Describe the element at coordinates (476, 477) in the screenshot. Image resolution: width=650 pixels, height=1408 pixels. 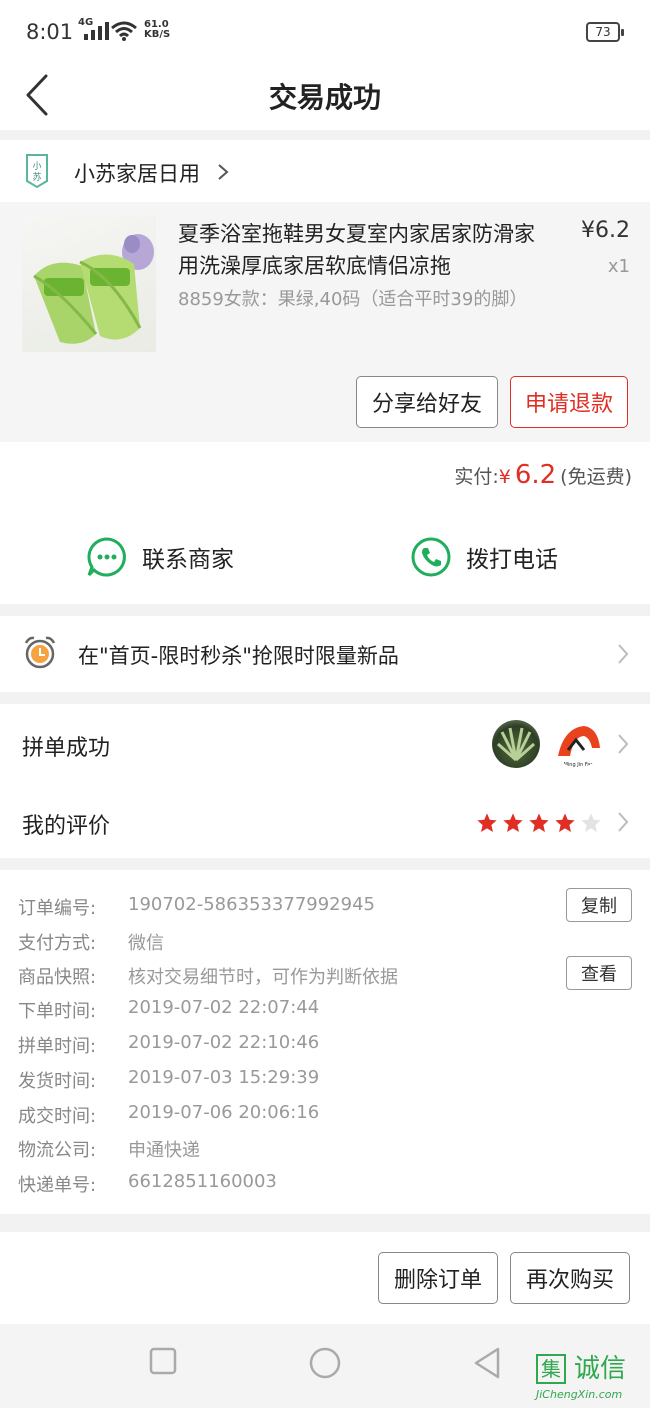
I see `paid-label: 实付:` at that location.